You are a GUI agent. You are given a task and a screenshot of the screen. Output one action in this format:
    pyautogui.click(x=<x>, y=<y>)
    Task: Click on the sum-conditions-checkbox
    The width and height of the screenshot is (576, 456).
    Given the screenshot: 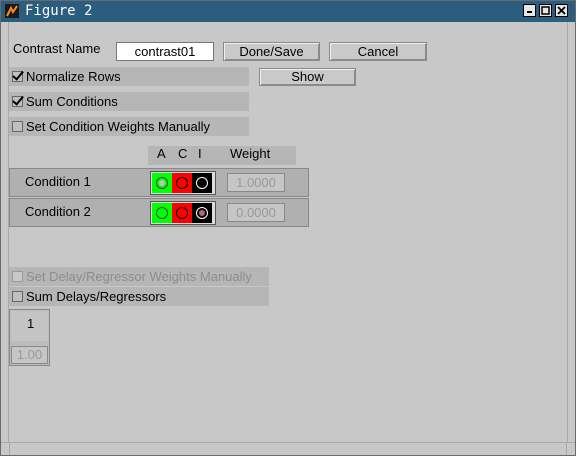 What is the action you would take?
    pyautogui.click(x=17, y=101)
    